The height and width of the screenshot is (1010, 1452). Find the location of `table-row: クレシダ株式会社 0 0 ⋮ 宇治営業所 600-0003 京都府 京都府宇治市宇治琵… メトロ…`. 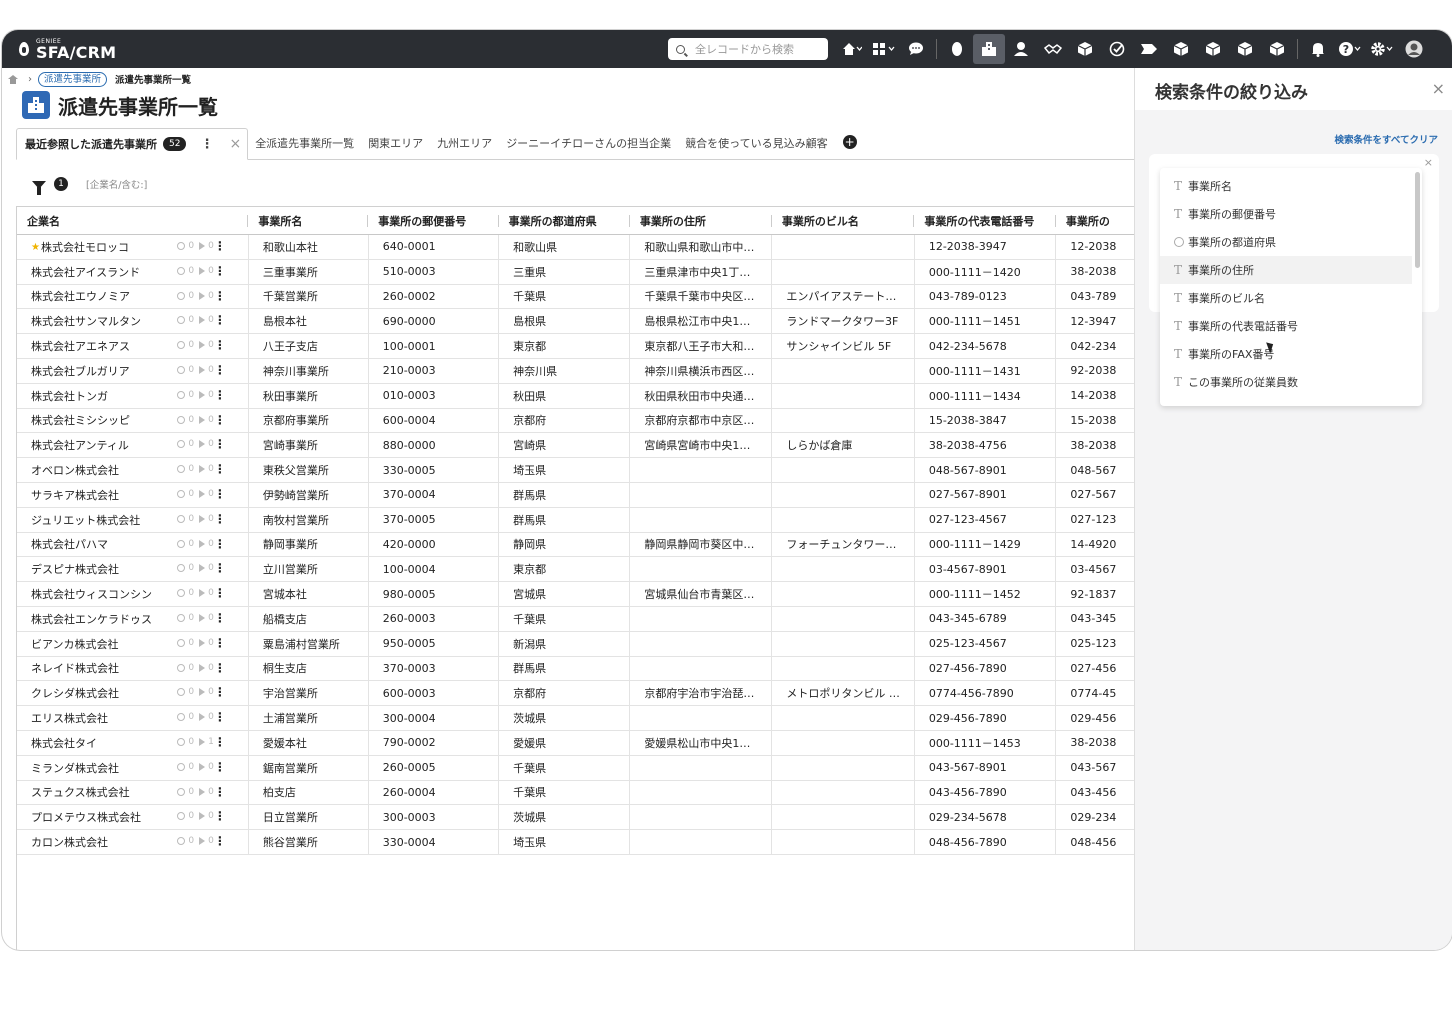

table-row: クレシダ株式会社 0 0 ⋮ 宇治営業所 600-0003 京都府 京都府宇治市宇治琵… メトロ… is located at coordinates (575, 693).